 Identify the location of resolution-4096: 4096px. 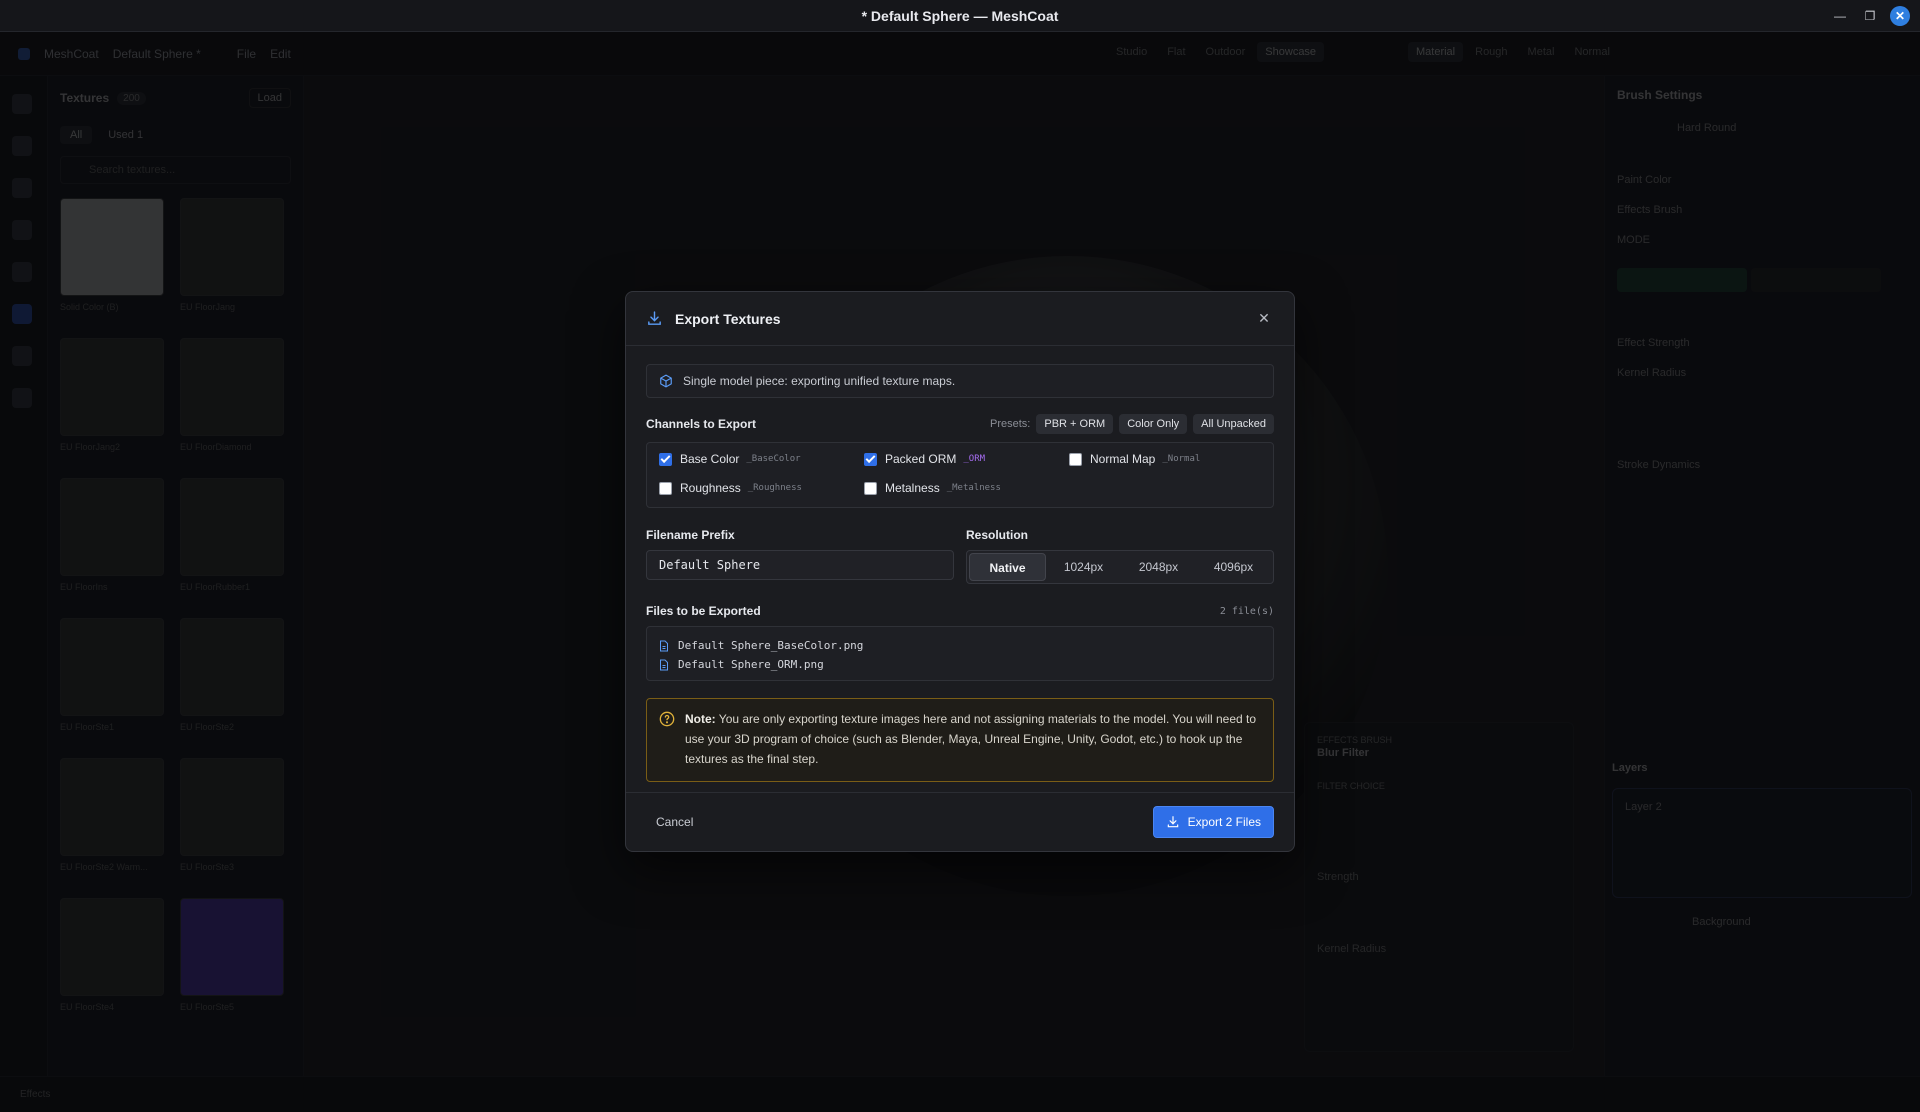
(1233, 567).